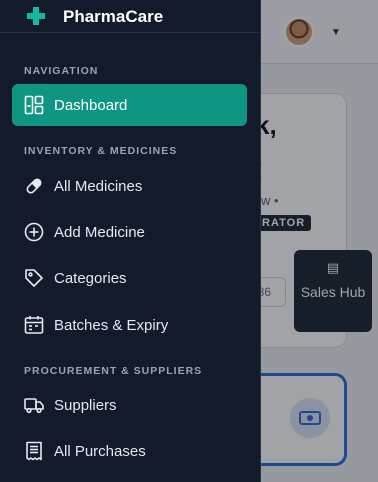 The width and height of the screenshot is (378, 482). What do you see at coordinates (113, 371) in the screenshot?
I see `section-title-procurement: PROCUREMENT & SUPPLIERS` at bounding box center [113, 371].